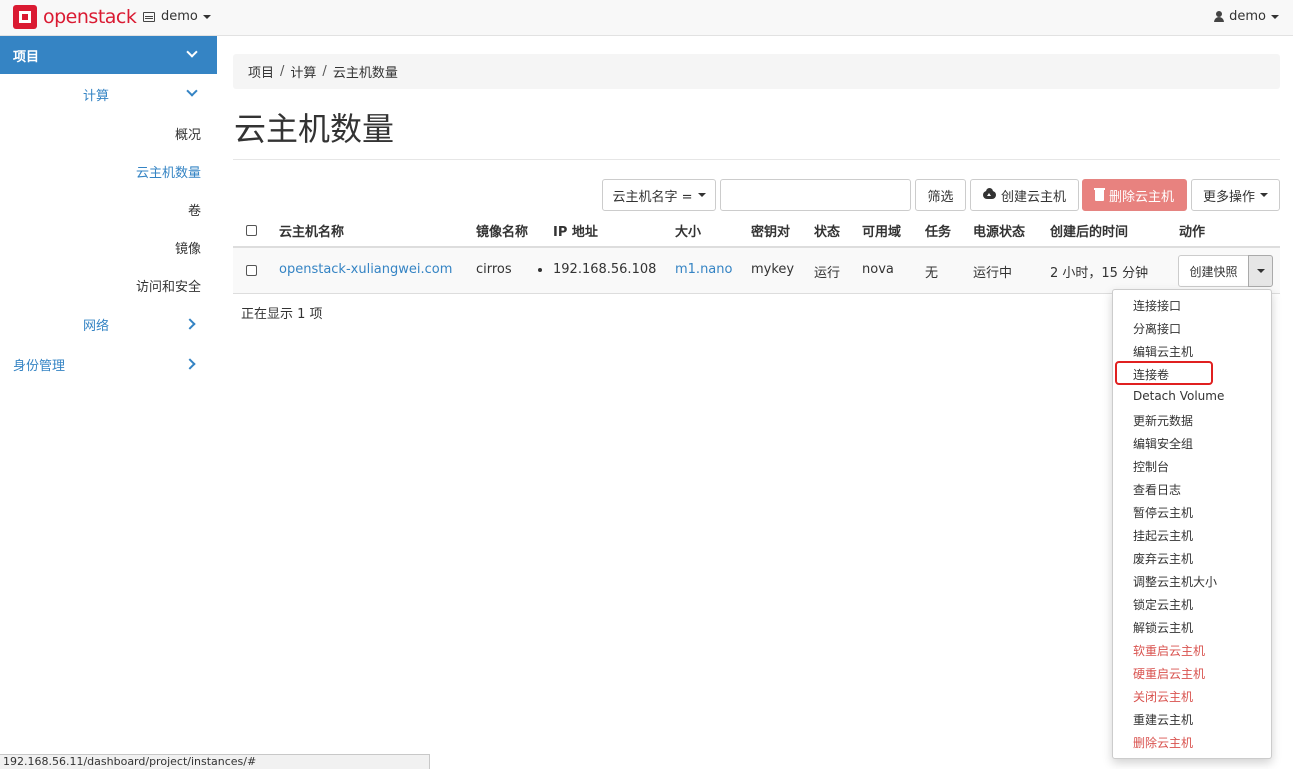 This screenshot has width=1293, height=769. I want to click on sidebar-item-overview: 概况, so click(108, 133).